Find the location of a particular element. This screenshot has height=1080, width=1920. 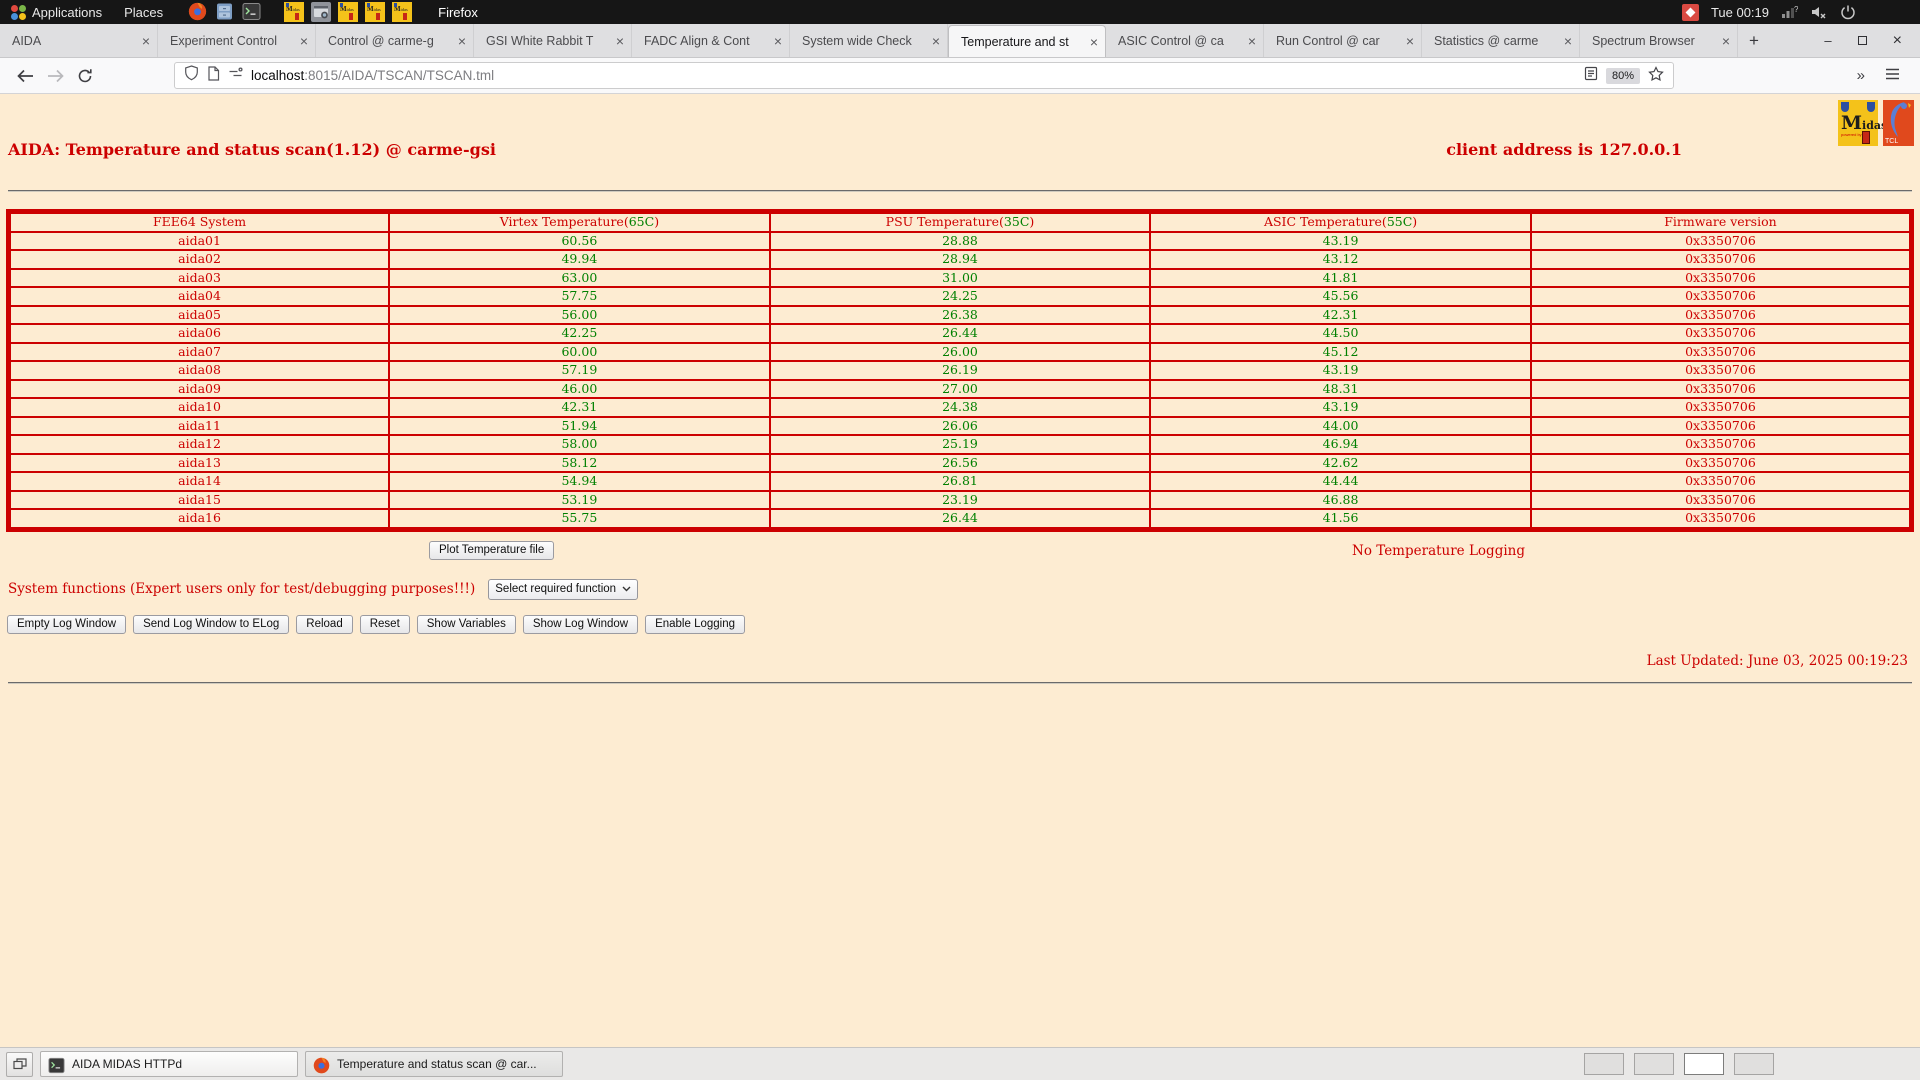

minimize-button: – is located at coordinates (1827, 40).